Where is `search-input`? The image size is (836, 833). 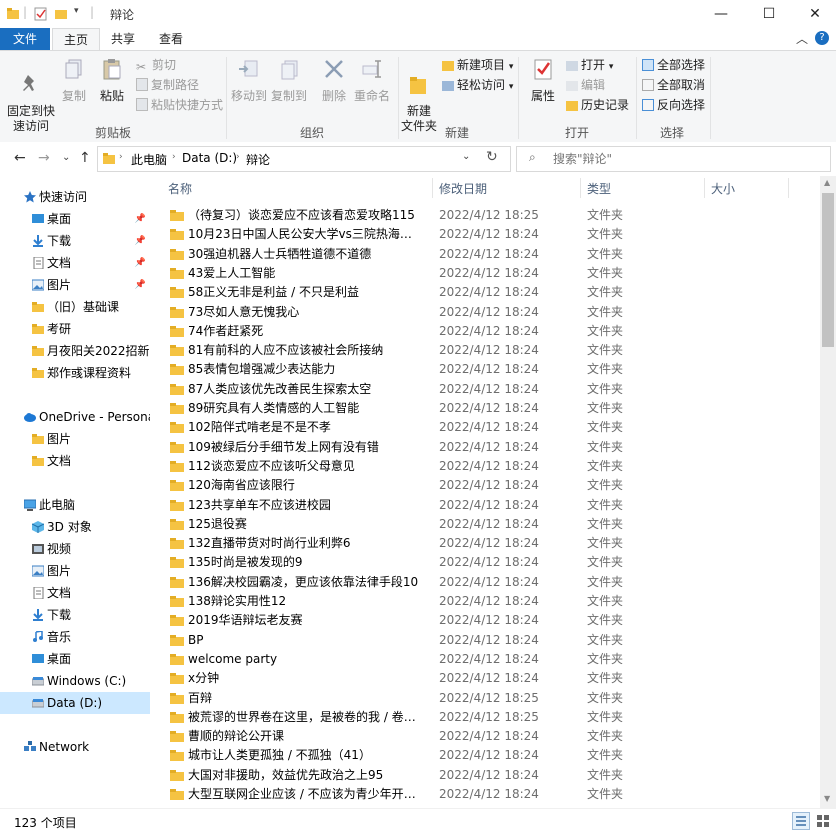 search-input is located at coordinates (688, 159).